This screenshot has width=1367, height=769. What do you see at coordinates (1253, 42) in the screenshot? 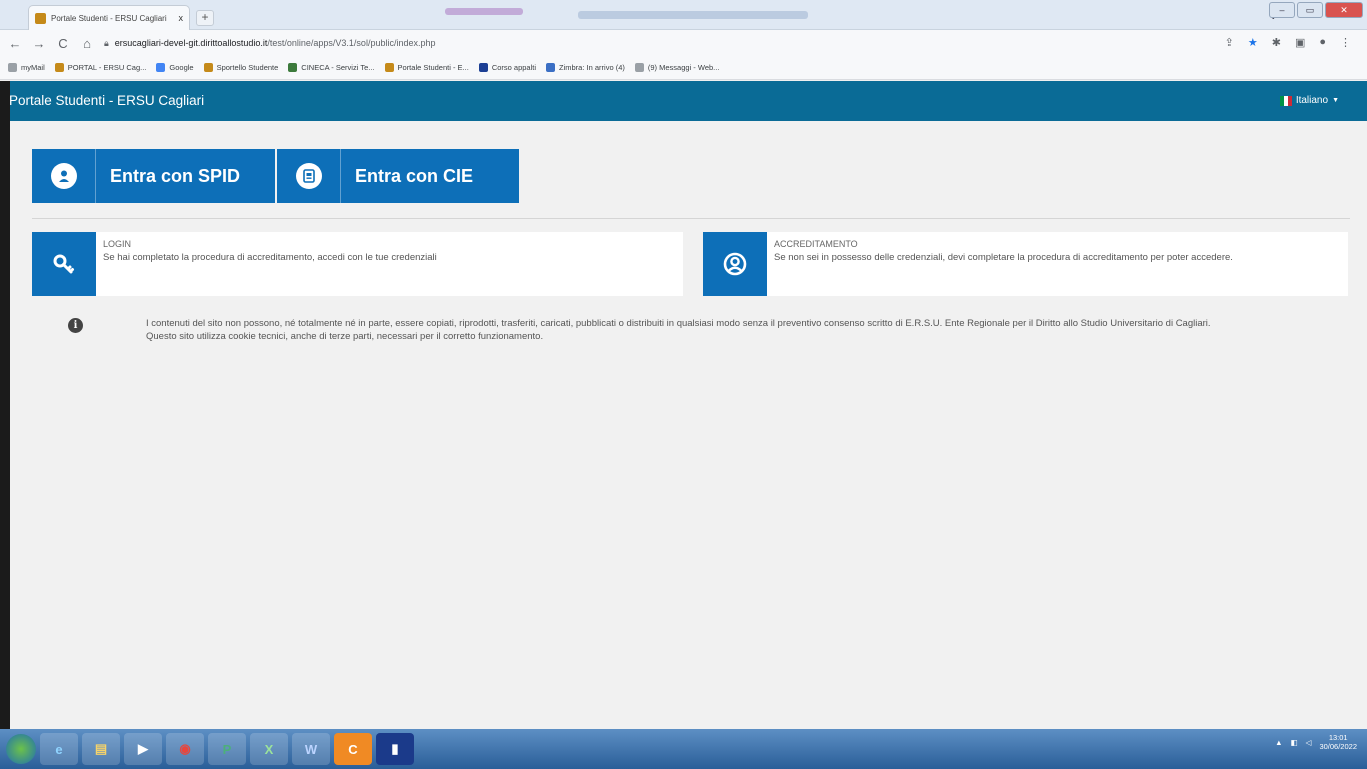
I see `bookmark-star-icon: ★` at bounding box center [1253, 42].